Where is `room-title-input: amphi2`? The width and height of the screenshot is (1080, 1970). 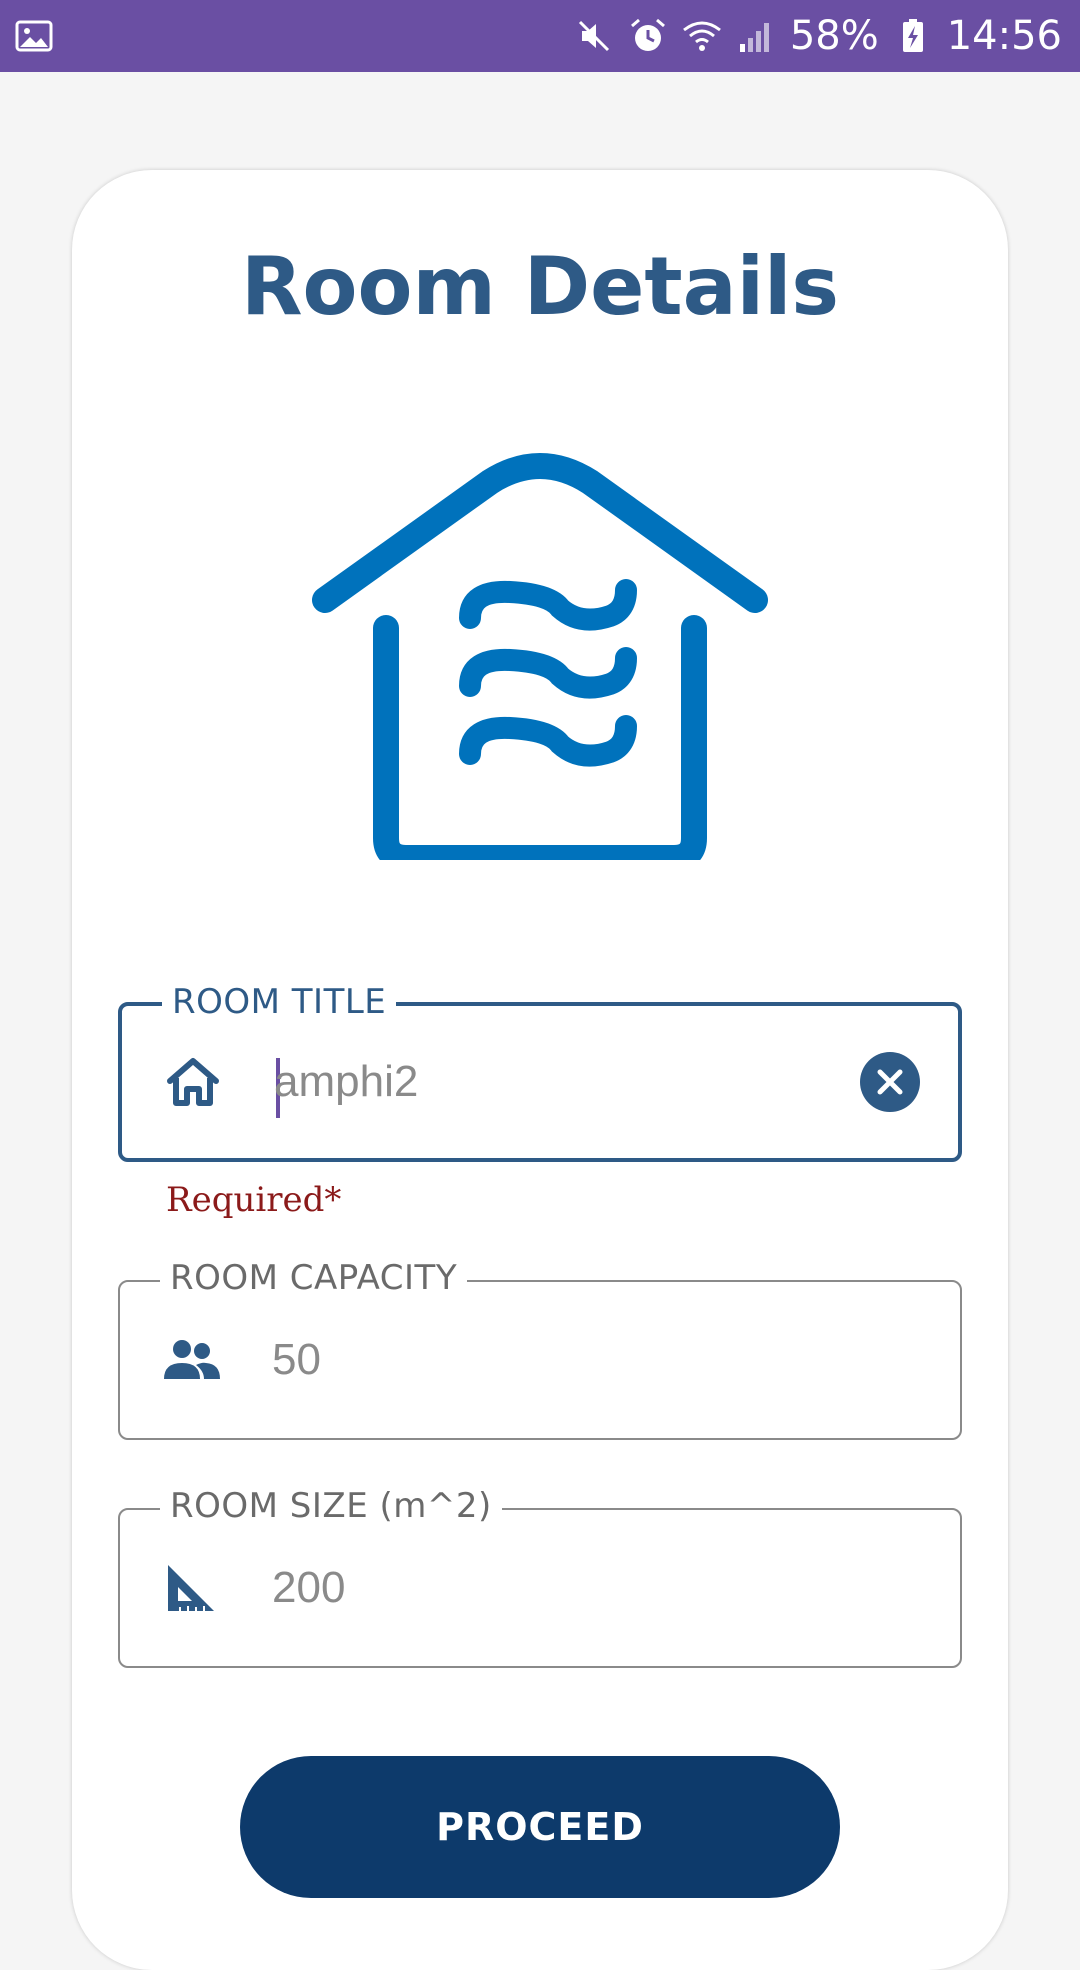 room-title-input: amphi2 is located at coordinates (554, 1082).